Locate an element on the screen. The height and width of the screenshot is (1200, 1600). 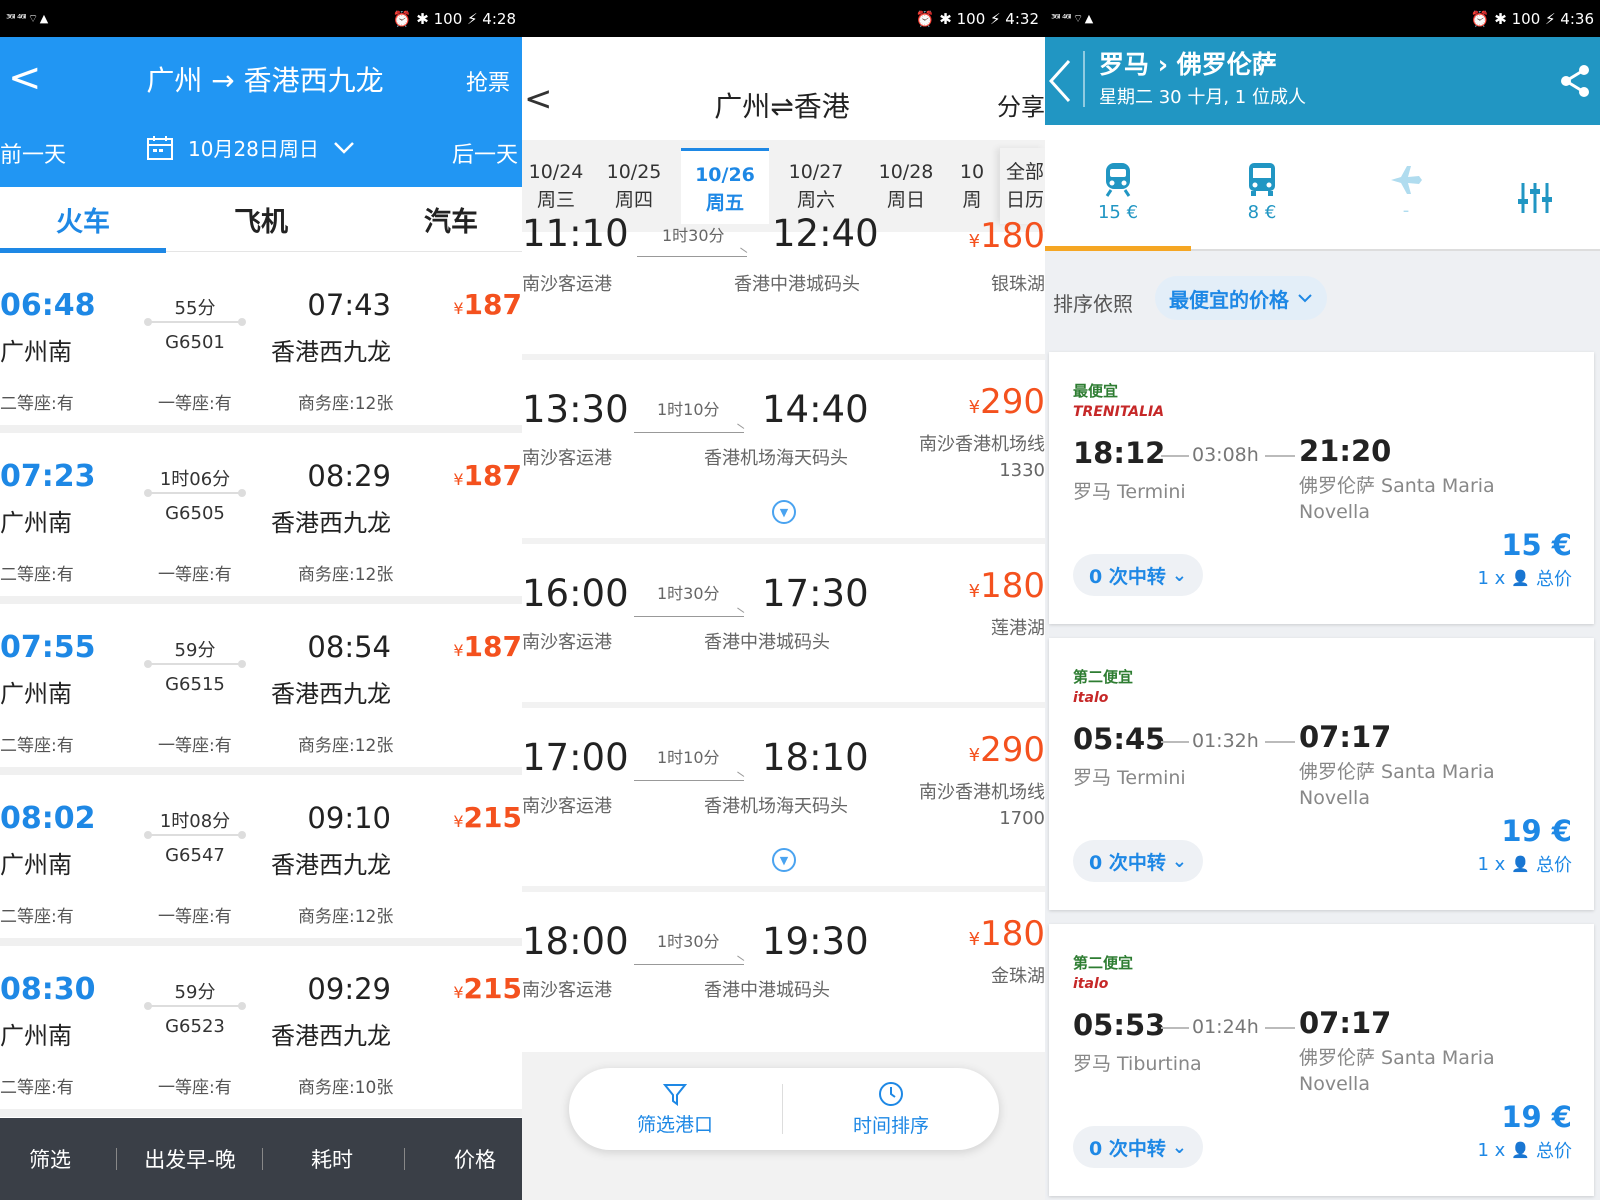
filter-settings-icon is located at coordinates (1535, 198).